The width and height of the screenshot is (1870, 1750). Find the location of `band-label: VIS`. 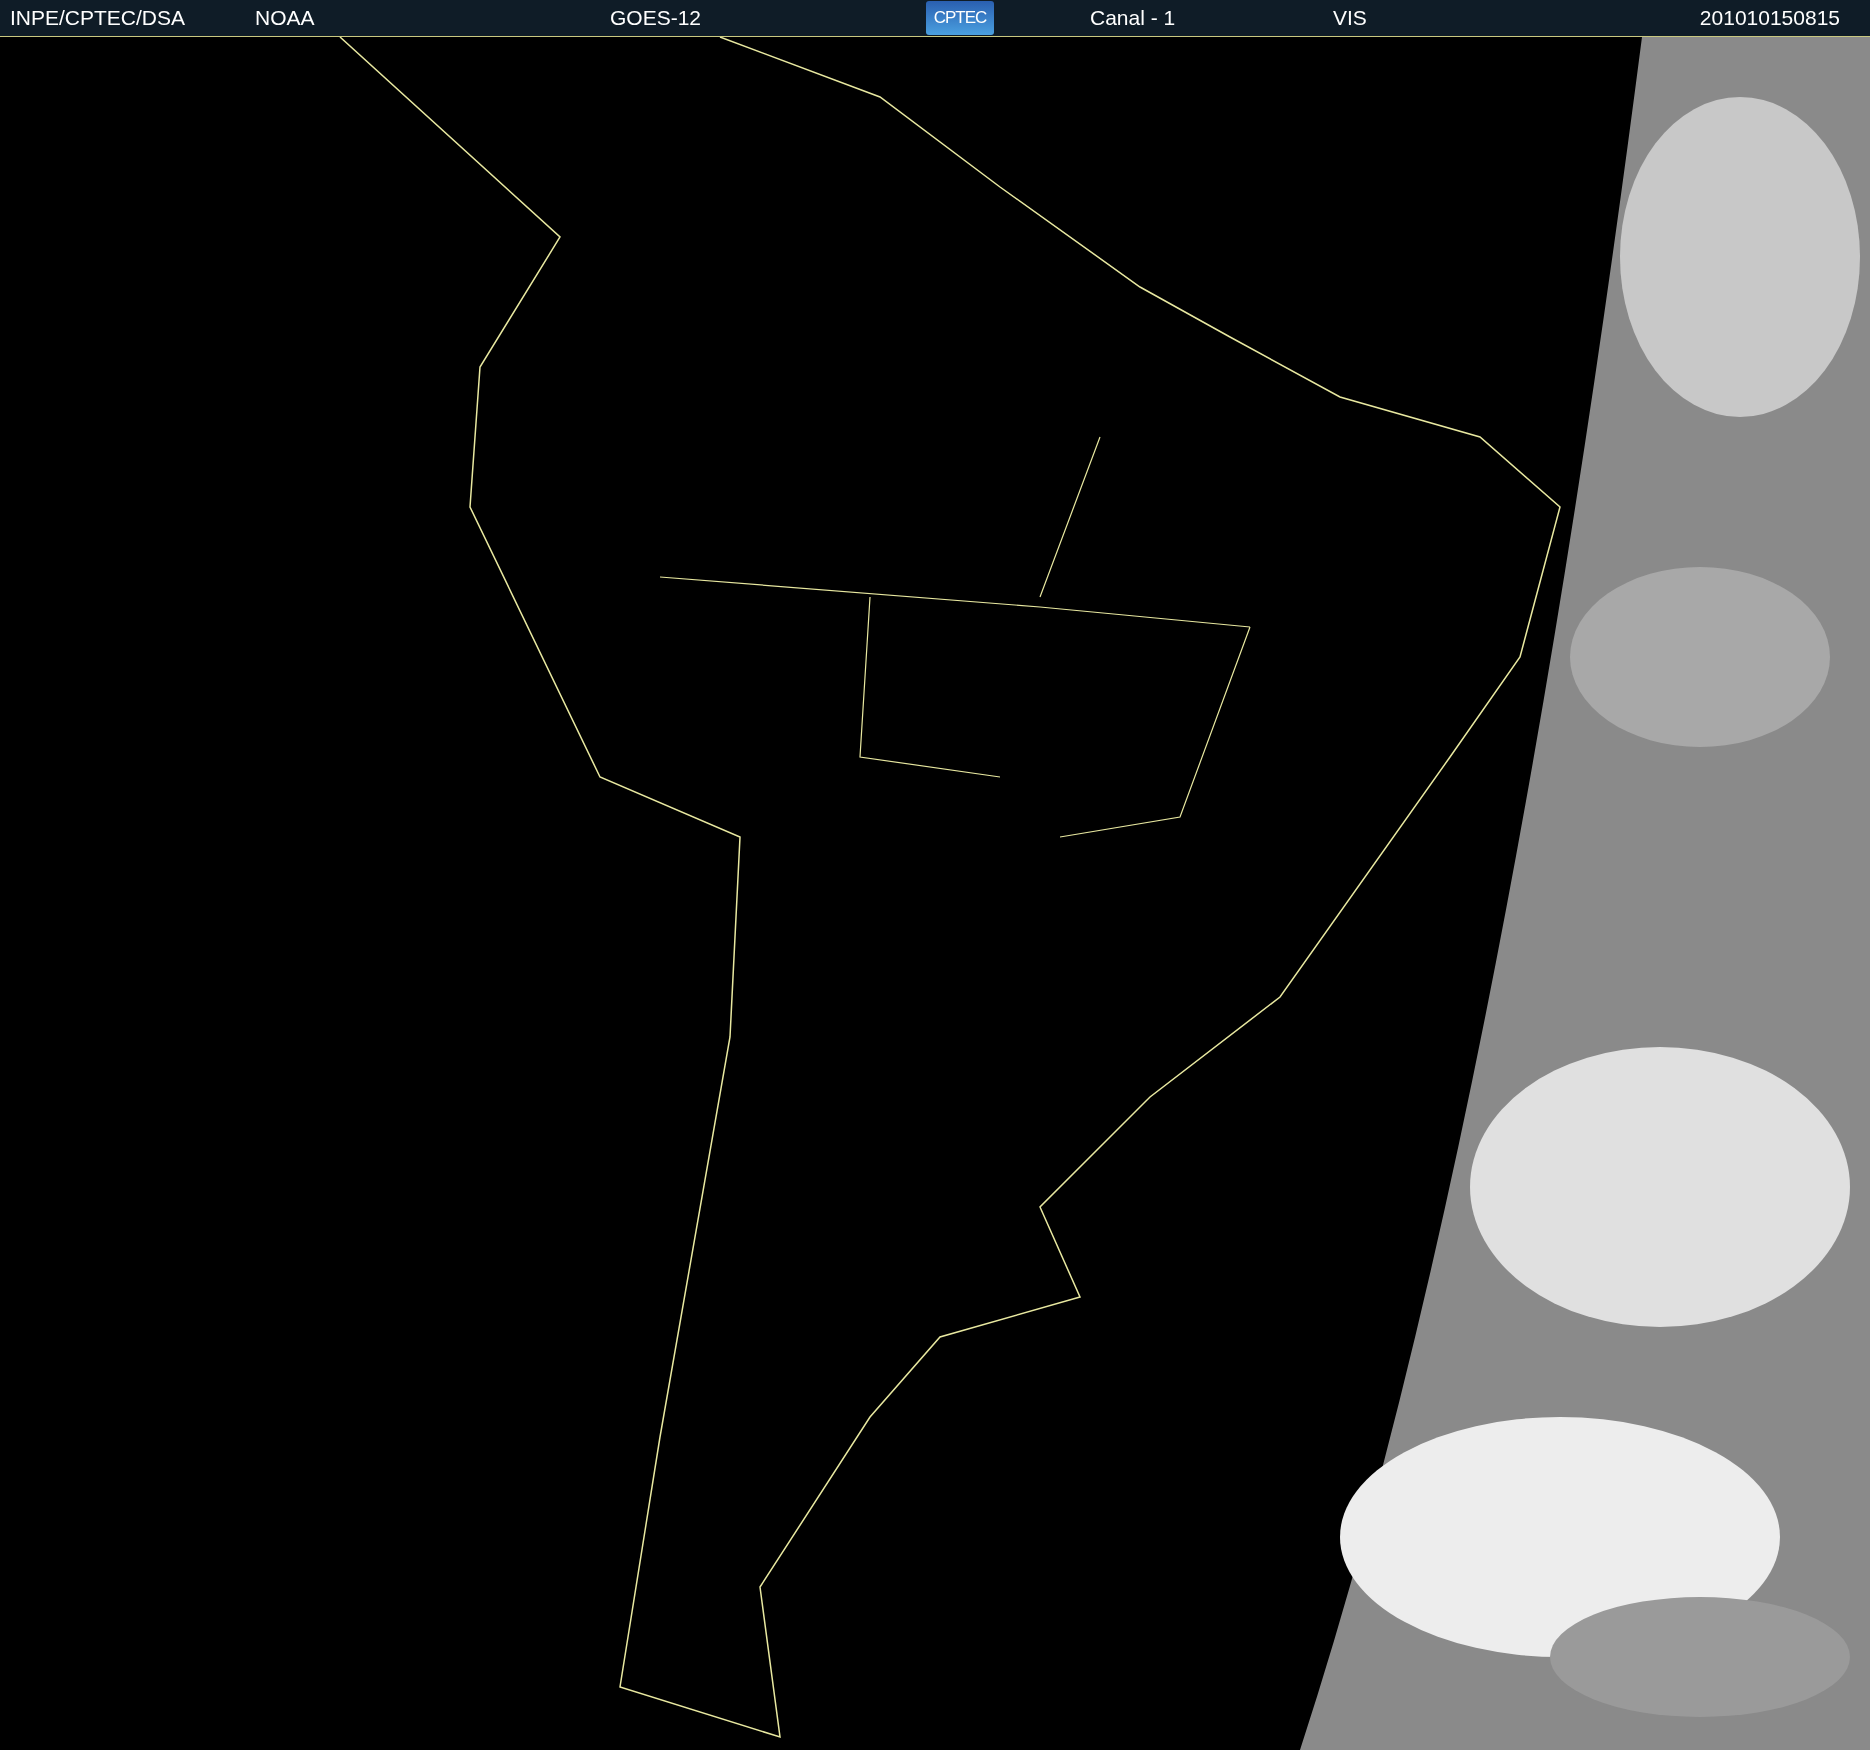

band-label: VIS is located at coordinates (1350, 18).